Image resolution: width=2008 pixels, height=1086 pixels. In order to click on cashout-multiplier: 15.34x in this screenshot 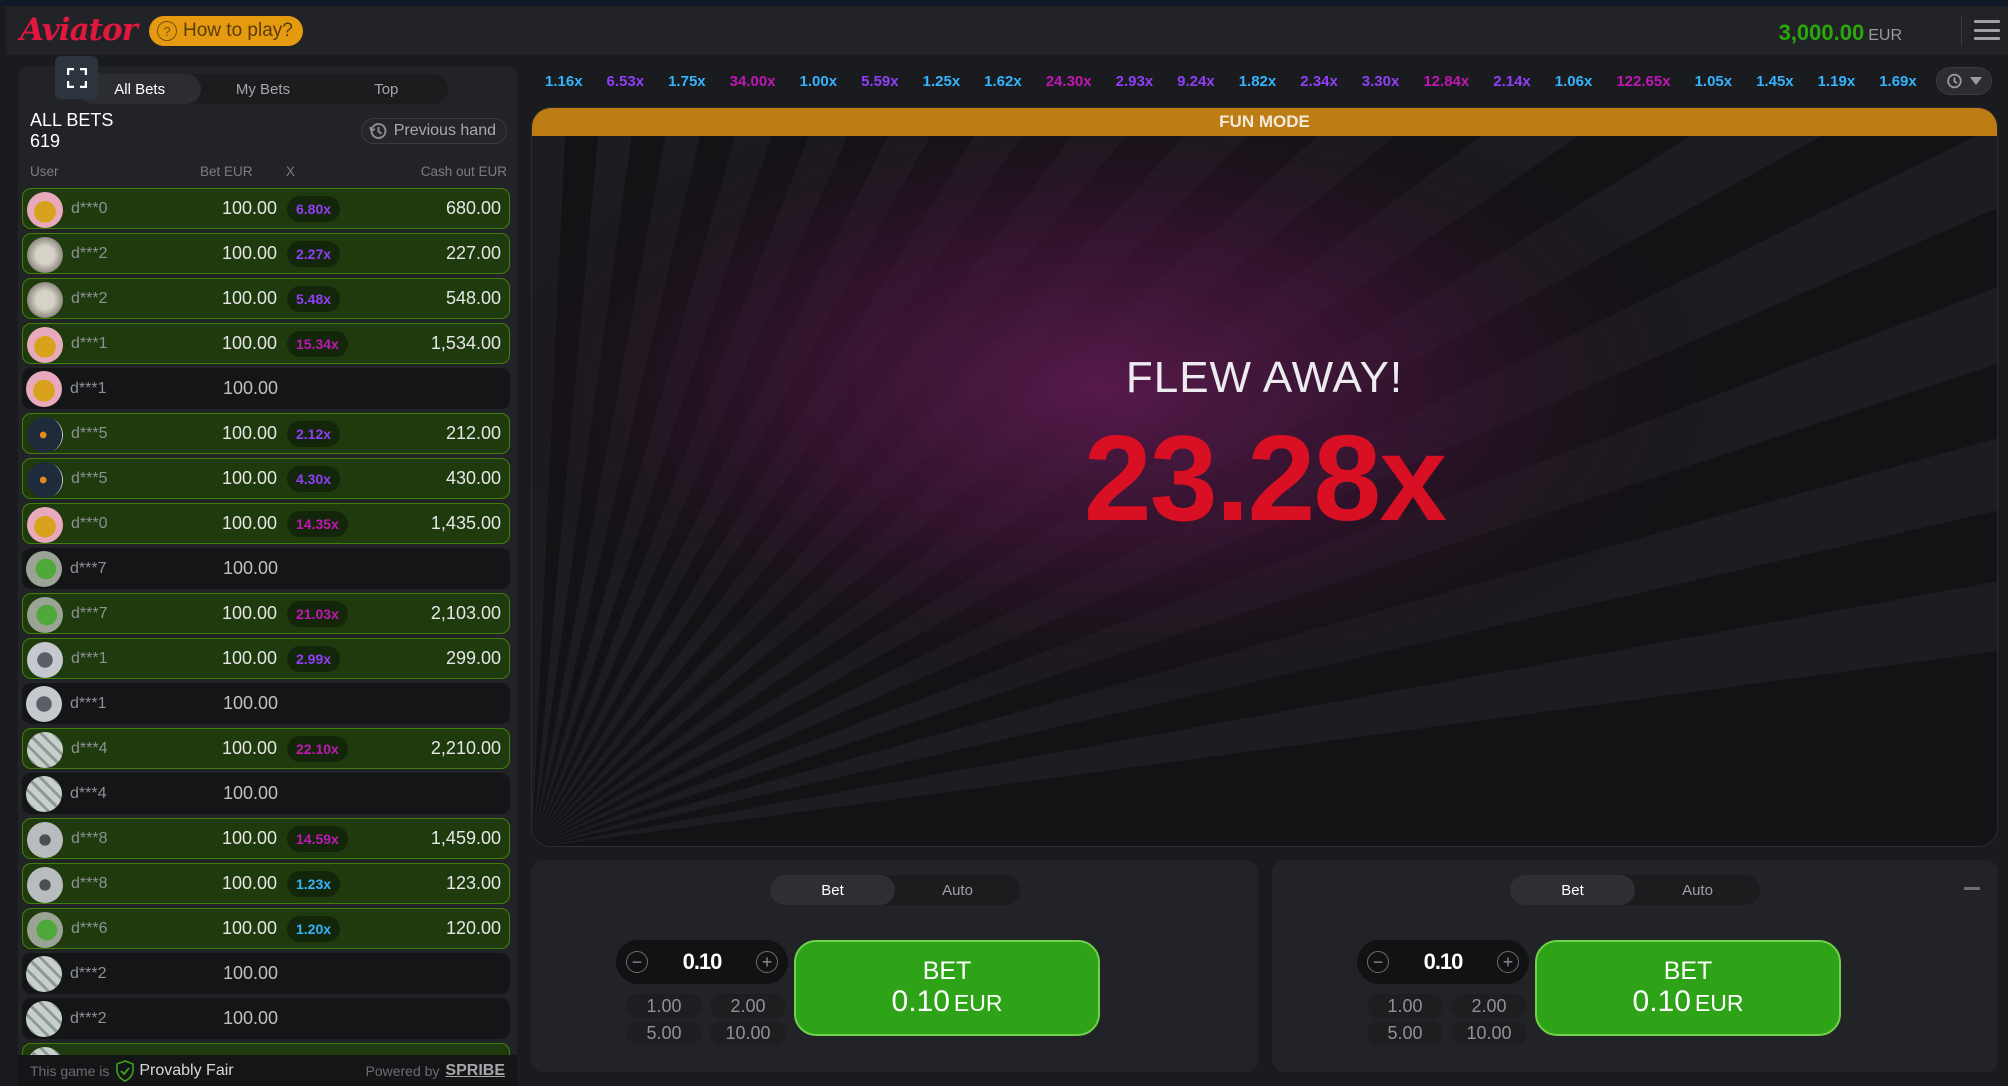, I will do `click(317, 343)`.